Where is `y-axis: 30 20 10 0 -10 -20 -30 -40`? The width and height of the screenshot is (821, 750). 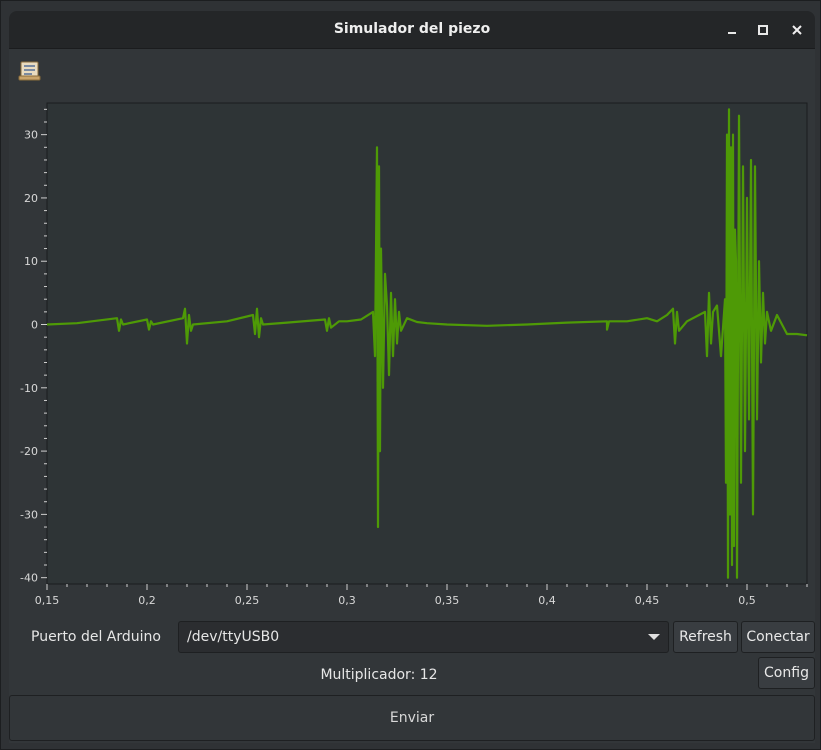 y-axis: 30 20 10 0 -10 -20 -30 -40 is located at coordinates (33, 346).